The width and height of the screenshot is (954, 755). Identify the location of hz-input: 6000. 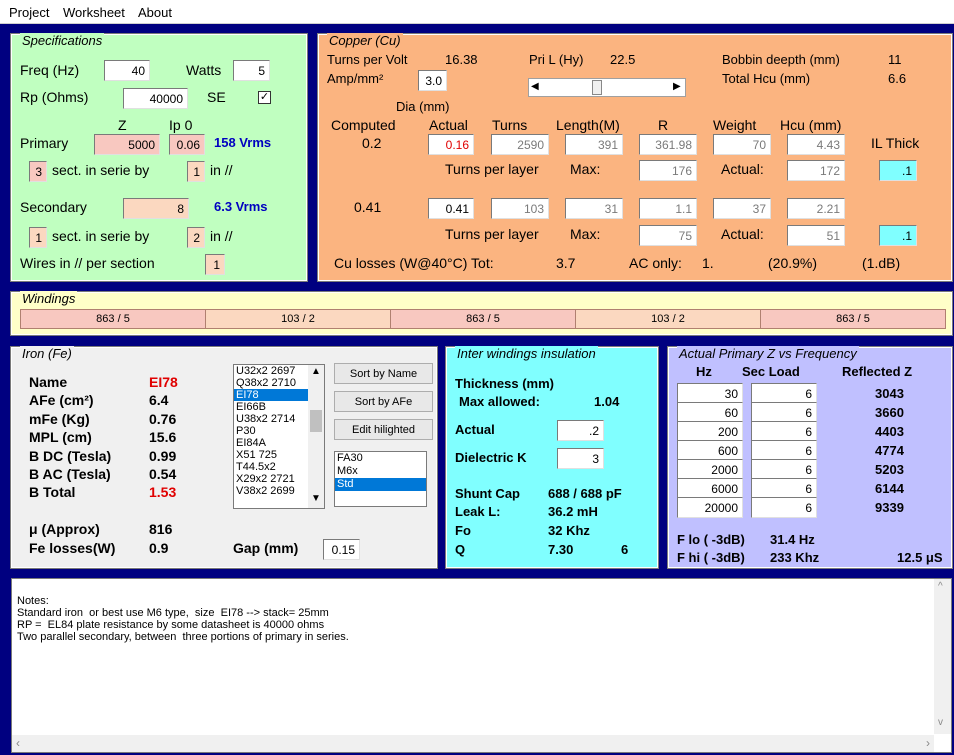
(710, 488).